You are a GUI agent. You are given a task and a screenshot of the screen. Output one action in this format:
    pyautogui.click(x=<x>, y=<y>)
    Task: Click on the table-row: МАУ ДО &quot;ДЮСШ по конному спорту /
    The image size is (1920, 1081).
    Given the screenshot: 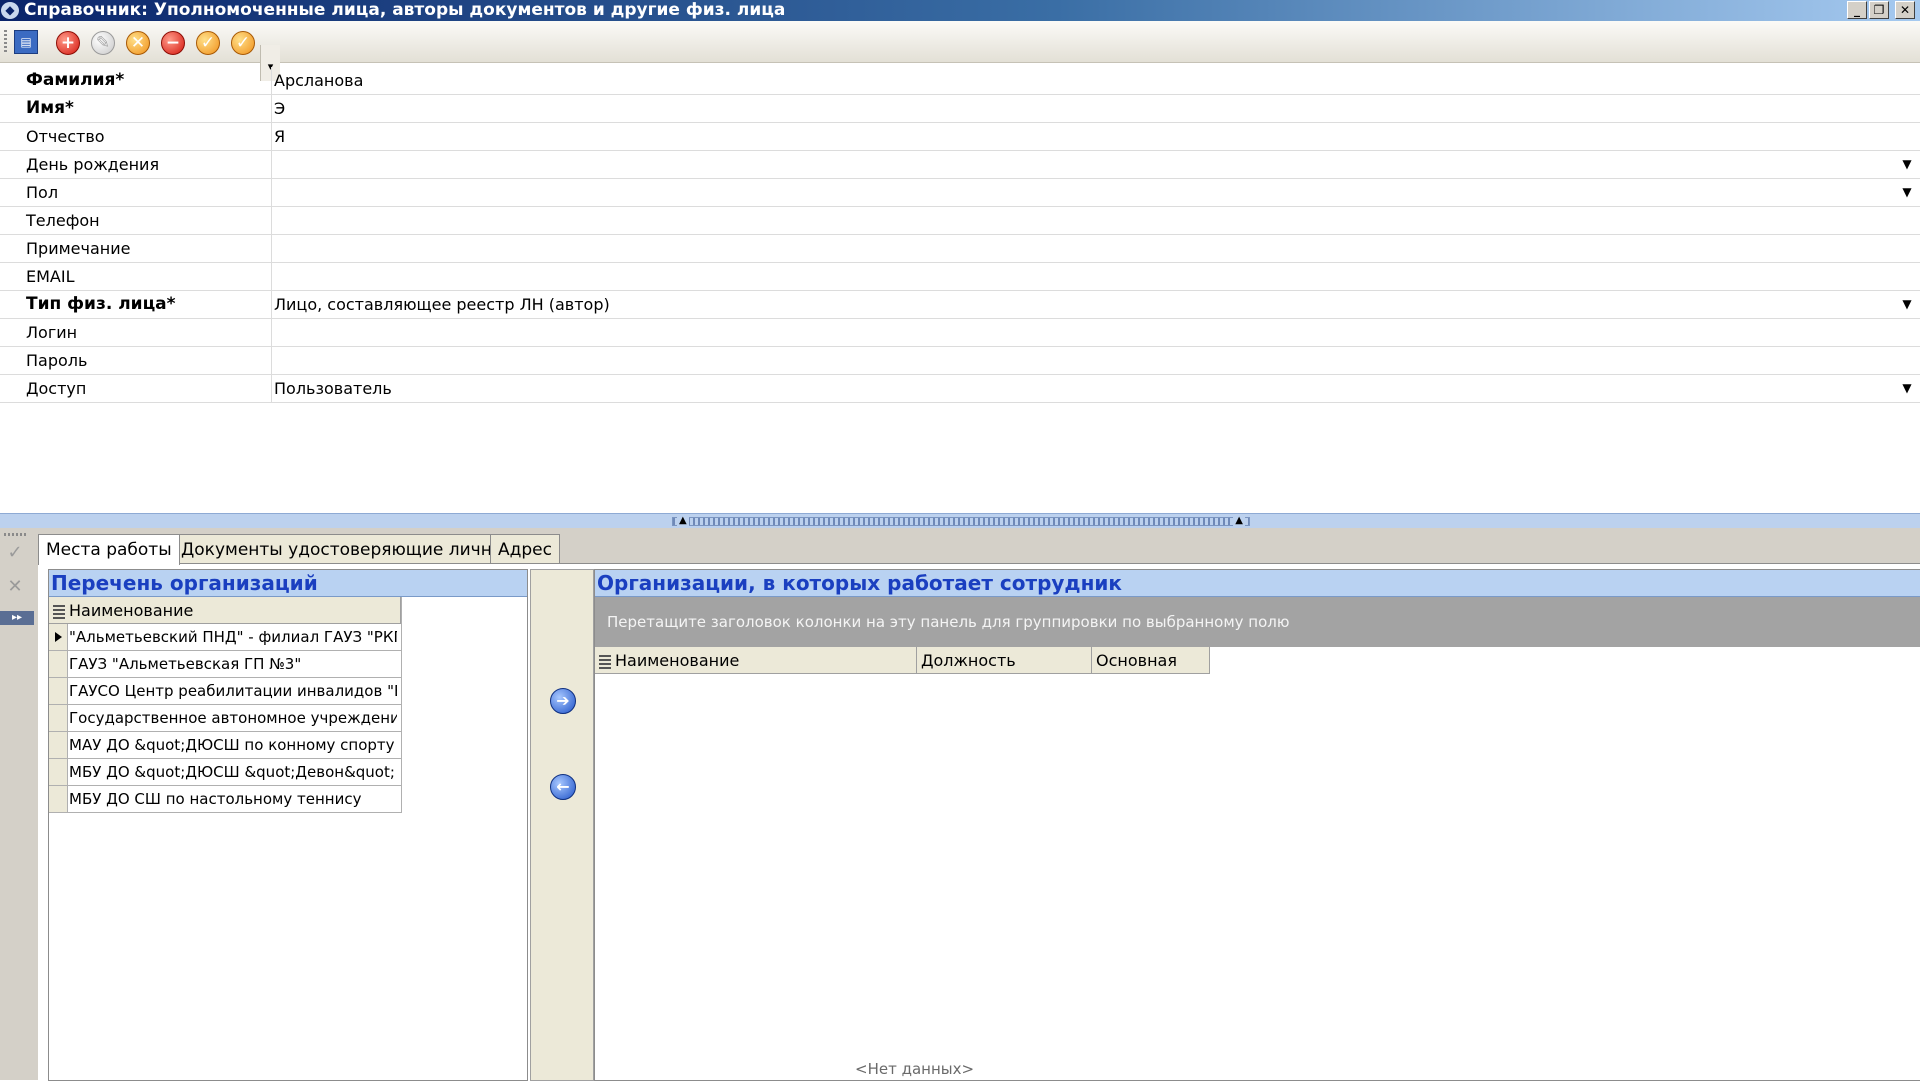 What is the action you would take?
    pyautogui.click(x=225, y=745)
    